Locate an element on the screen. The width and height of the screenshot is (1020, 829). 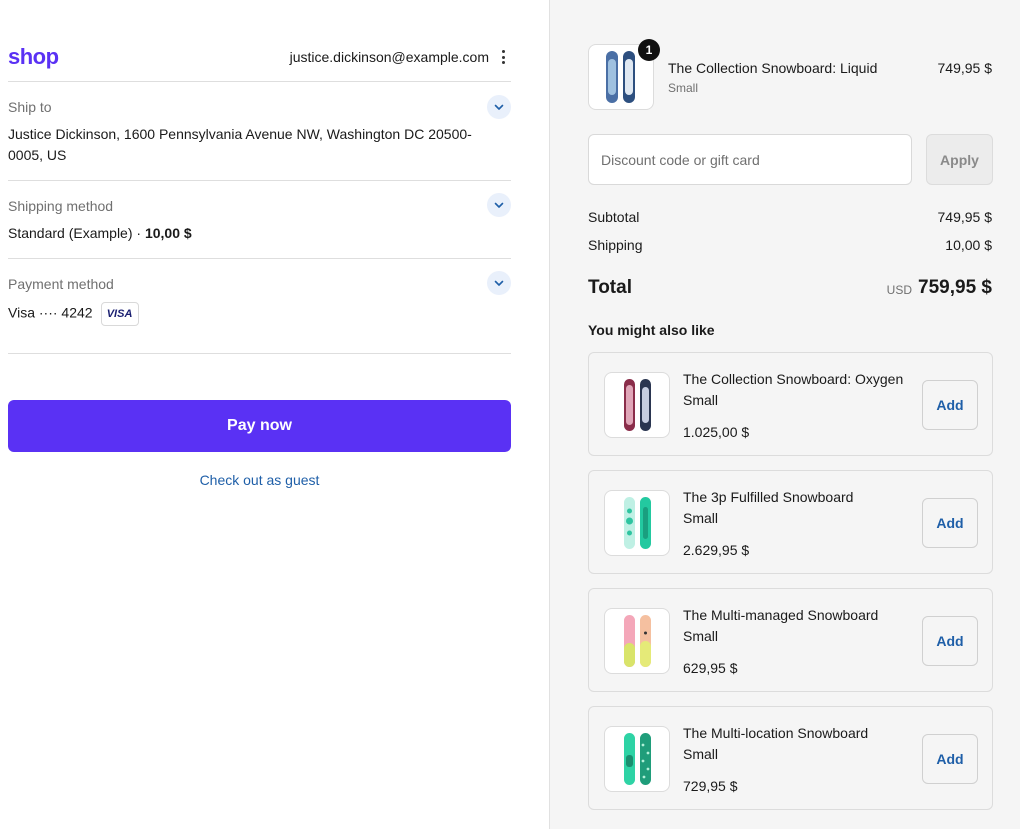
total-value: 759,95 $ is located at coordinates (955, 287).